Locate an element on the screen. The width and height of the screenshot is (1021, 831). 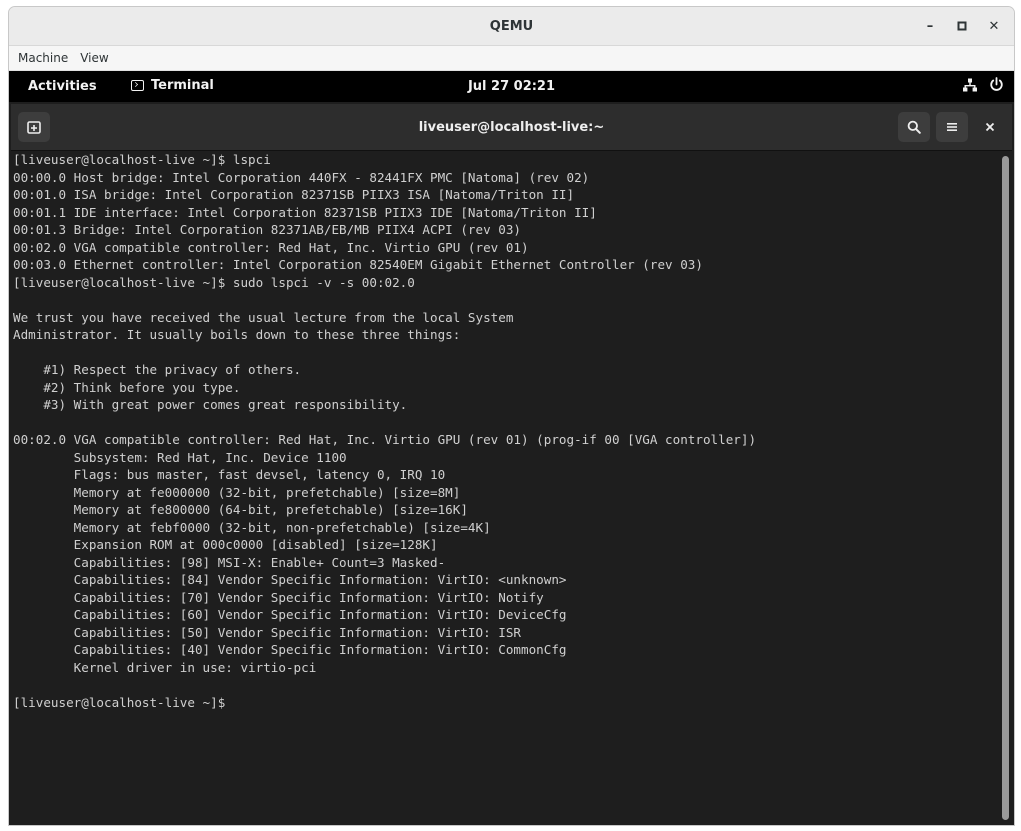
window-controls: – ✕ is located at coordinates (962, 26).